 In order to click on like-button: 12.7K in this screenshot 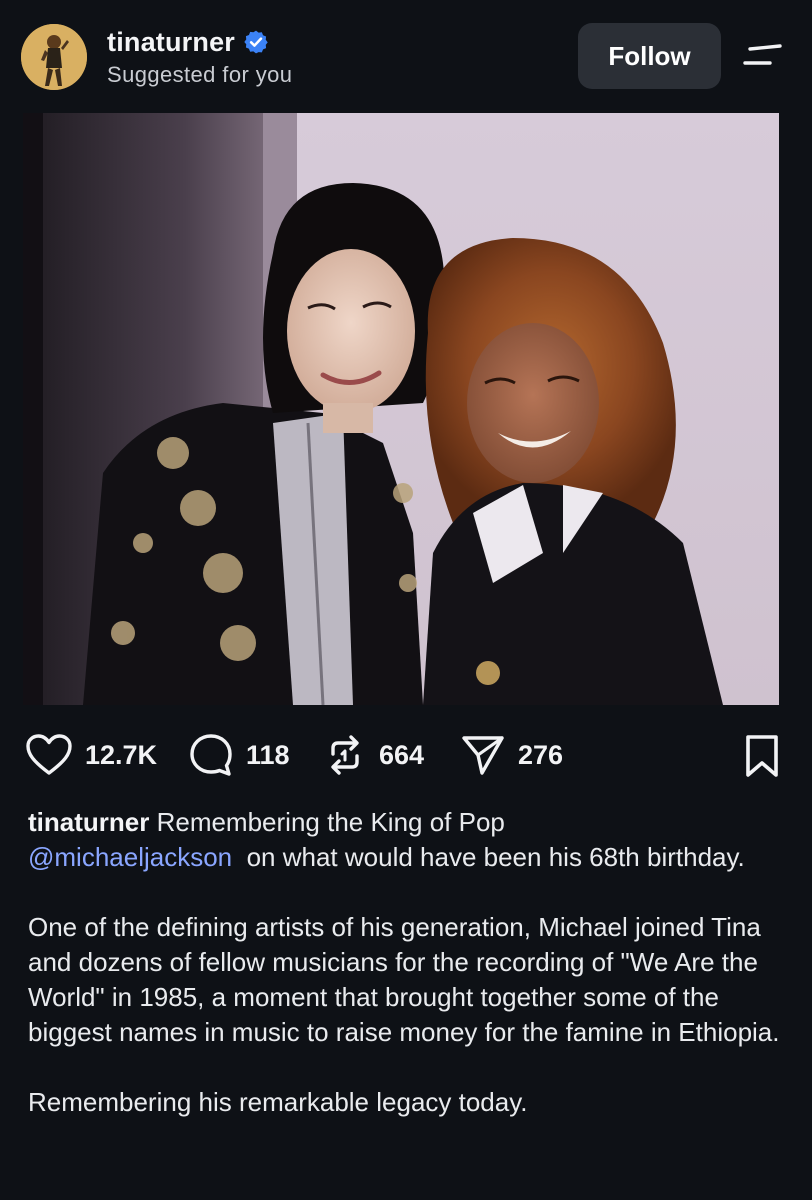, I will do `click(91, 755)`.